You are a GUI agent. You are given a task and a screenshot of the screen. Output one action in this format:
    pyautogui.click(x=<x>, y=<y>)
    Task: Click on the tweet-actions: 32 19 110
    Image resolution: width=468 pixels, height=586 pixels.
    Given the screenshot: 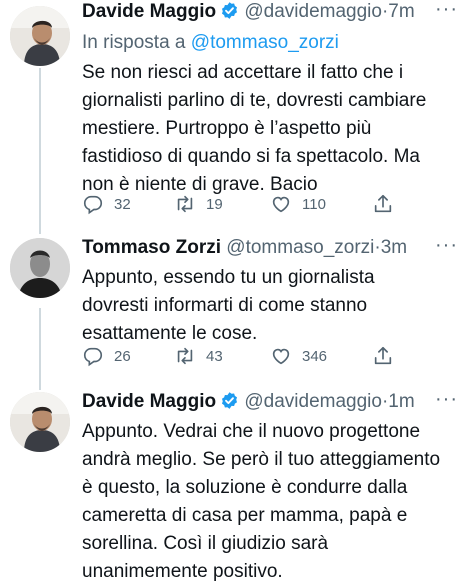 What is the action you would take?
    pyautogui.click(x=247, y=204)
    